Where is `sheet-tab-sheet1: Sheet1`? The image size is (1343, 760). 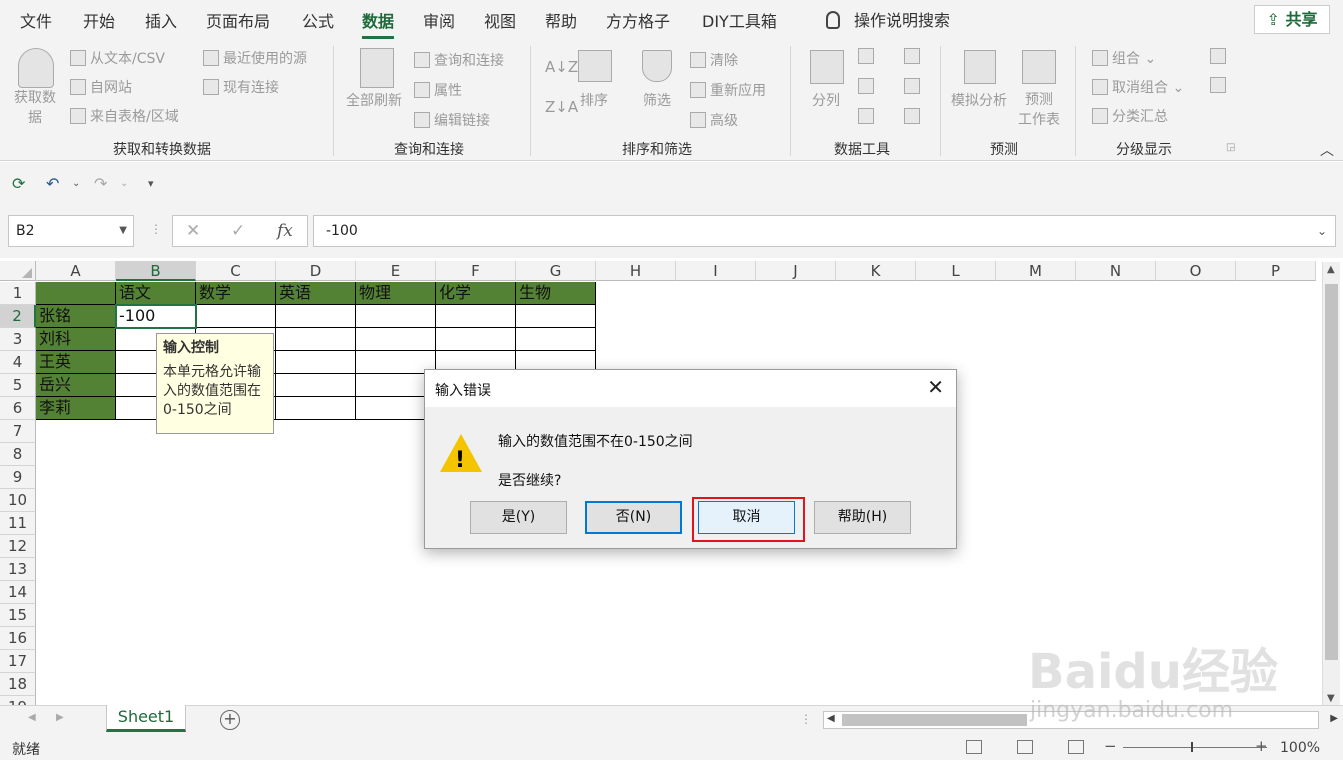 sheet-tab-sheet1: Sheet1 is located at coordinates (146, 718).